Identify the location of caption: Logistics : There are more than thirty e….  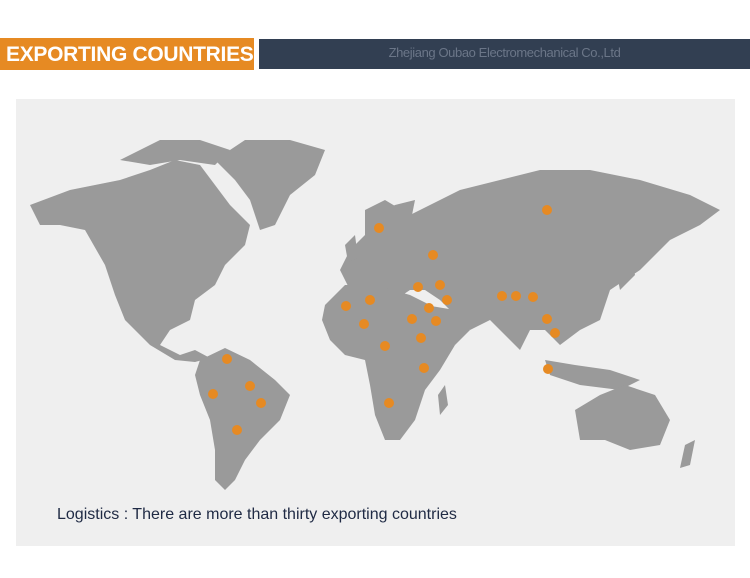
(257, 514).